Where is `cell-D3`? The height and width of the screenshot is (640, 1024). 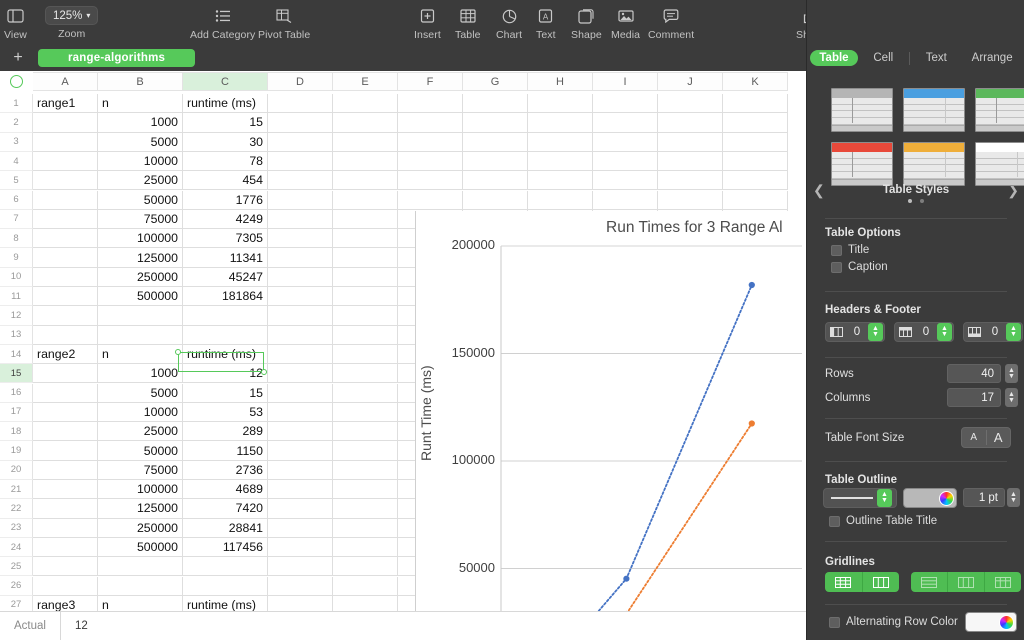
cell-D3 is located at coordinates (300, 142).